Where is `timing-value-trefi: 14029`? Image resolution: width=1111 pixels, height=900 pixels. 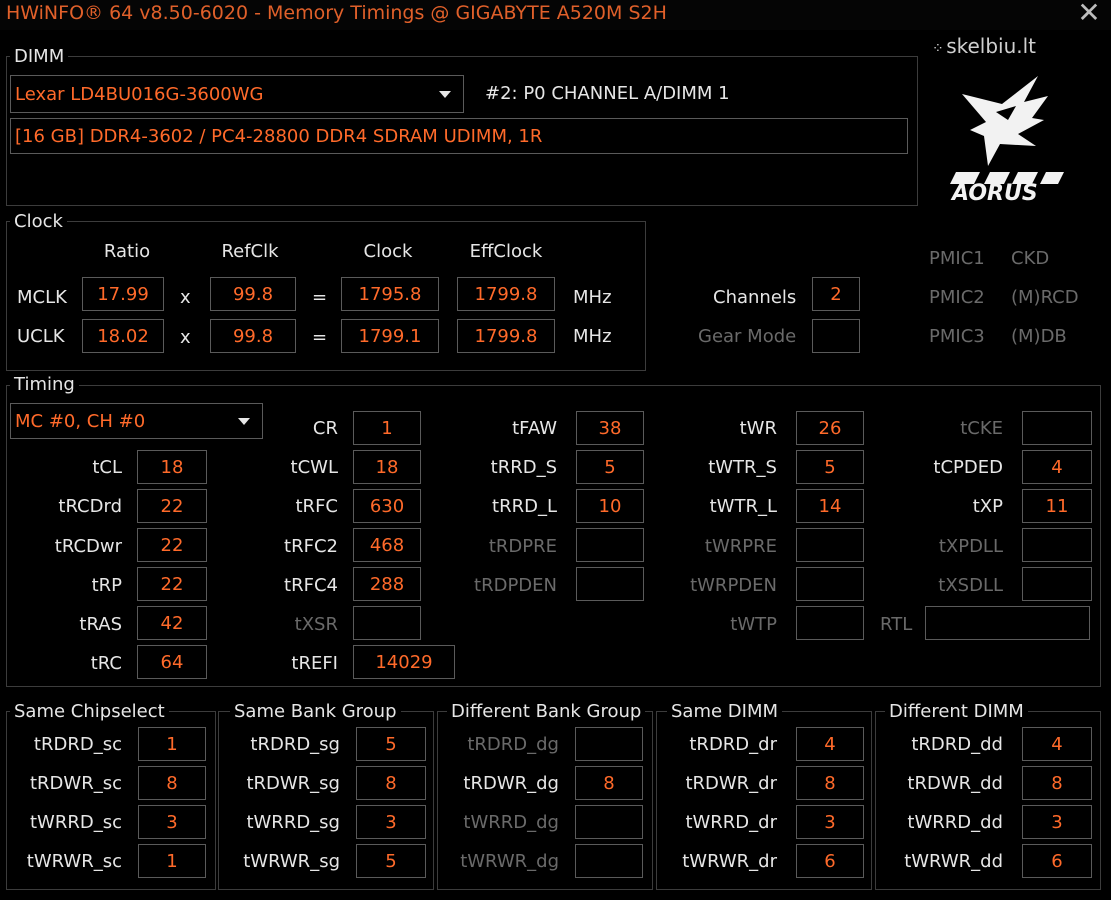
timing-value-trefi: 14029 is located at coordinates (404, 662).